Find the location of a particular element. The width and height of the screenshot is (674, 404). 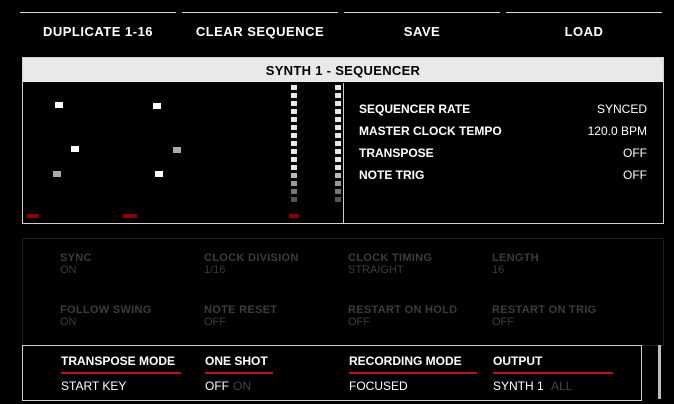

start-key-label: START KEY is located at coordinates (94, 386).